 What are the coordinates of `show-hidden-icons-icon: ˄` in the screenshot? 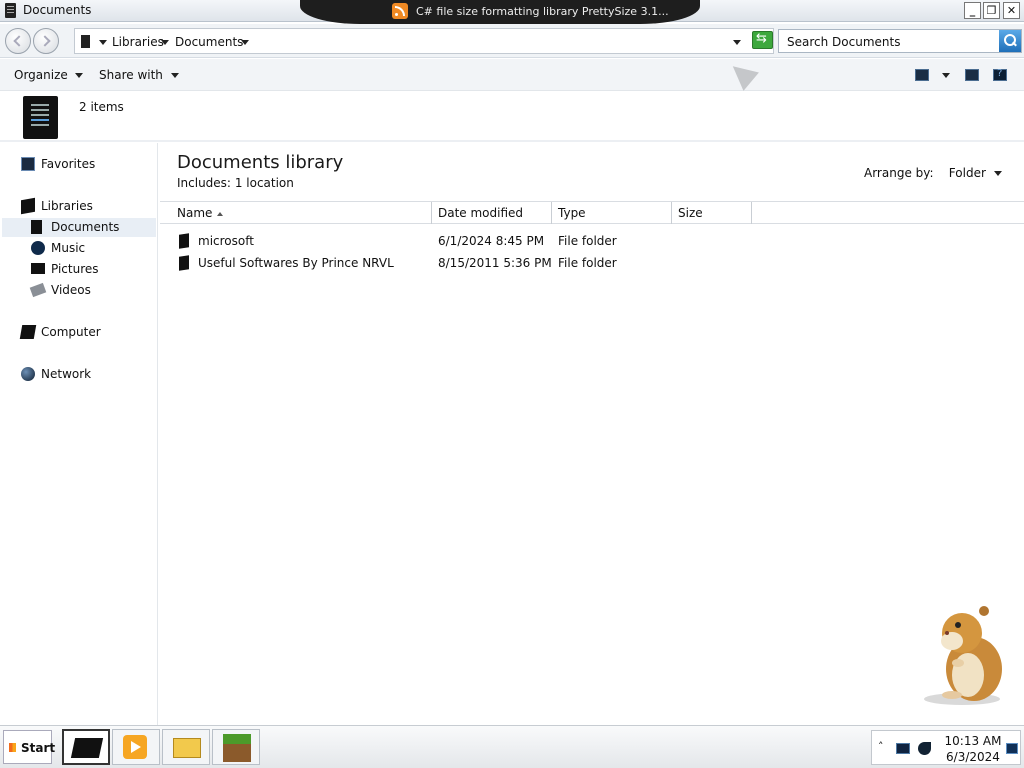 It's located at (881, 746).